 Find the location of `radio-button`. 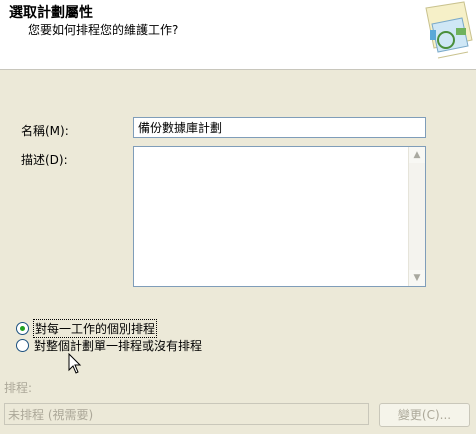

radio-button is located at coordinates (22, 345).